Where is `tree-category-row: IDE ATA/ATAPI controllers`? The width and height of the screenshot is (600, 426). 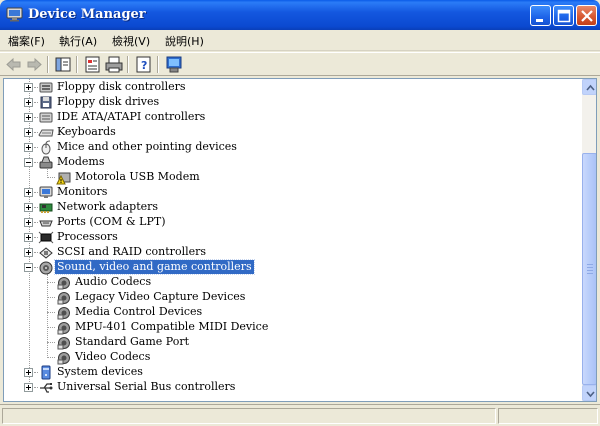
tree-category-row: IDE ATA/ATAPI controllers is located at coordinates (293, 117).